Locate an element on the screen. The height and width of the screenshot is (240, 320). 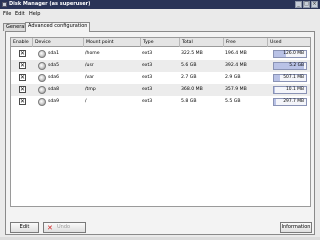
information-button-label: Information is located at coordinates (296, 227).